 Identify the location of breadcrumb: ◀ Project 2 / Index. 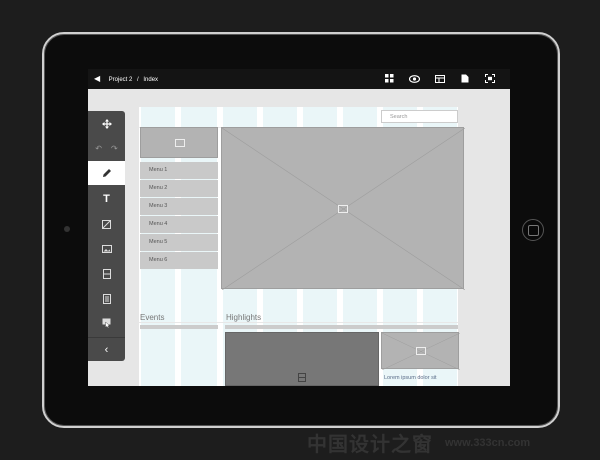
(127, 79).